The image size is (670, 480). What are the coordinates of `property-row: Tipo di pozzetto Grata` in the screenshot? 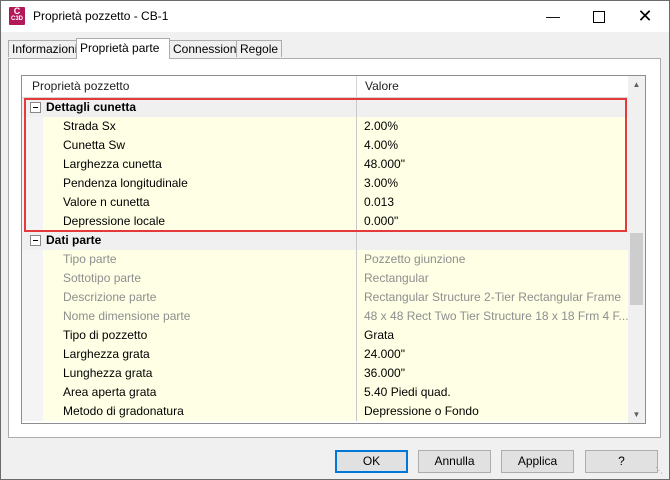 It's located at (325, 335).